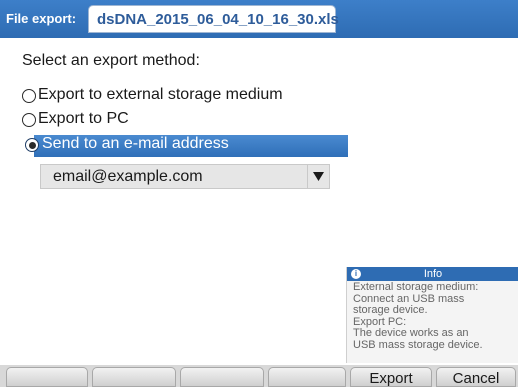 The image size is (518, 390). Describe the element at coordinates (416, 287) in the screenshot. I see `info-line: External storage medium:` at that location.